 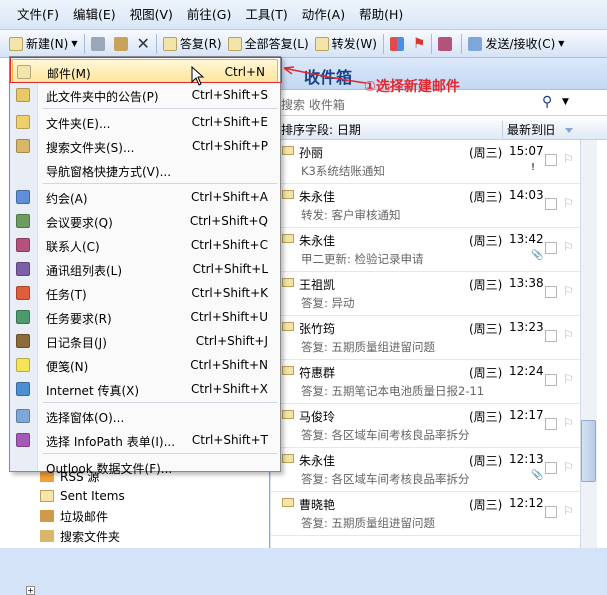 I want to click on mail-list-item: 张竹筠 (周三) 13:23 答复: 五期质量组进留问题 ⚐, so click(x=431, y=338).